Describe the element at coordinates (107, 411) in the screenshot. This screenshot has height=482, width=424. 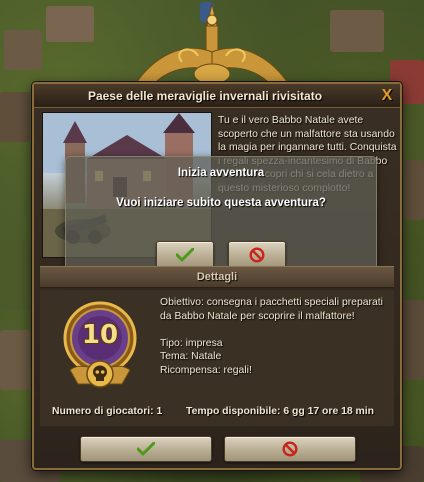
I see `players-count: Numero di giocatori: 1` at that location.